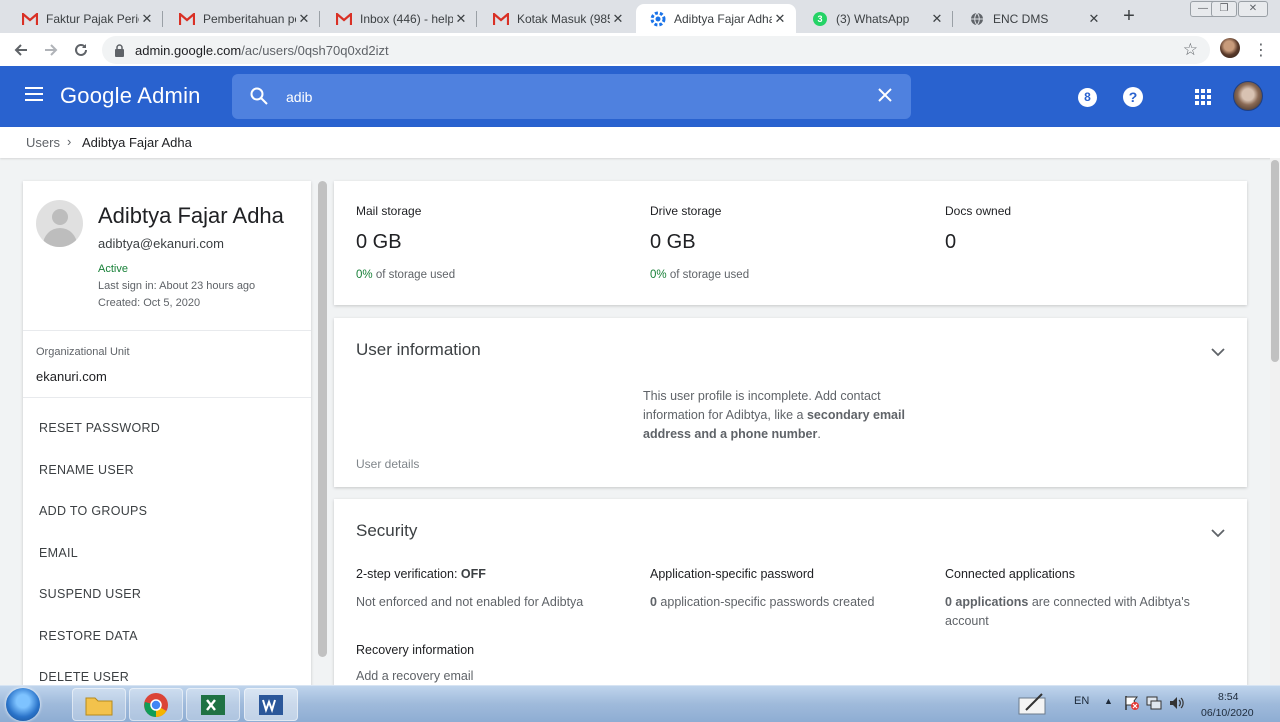 The height and width of the screenshot is (722, 1280). What do you see at coordinates (259, 98) in the screenshot?
I see `search-icon` at bounding box center [259, 98].